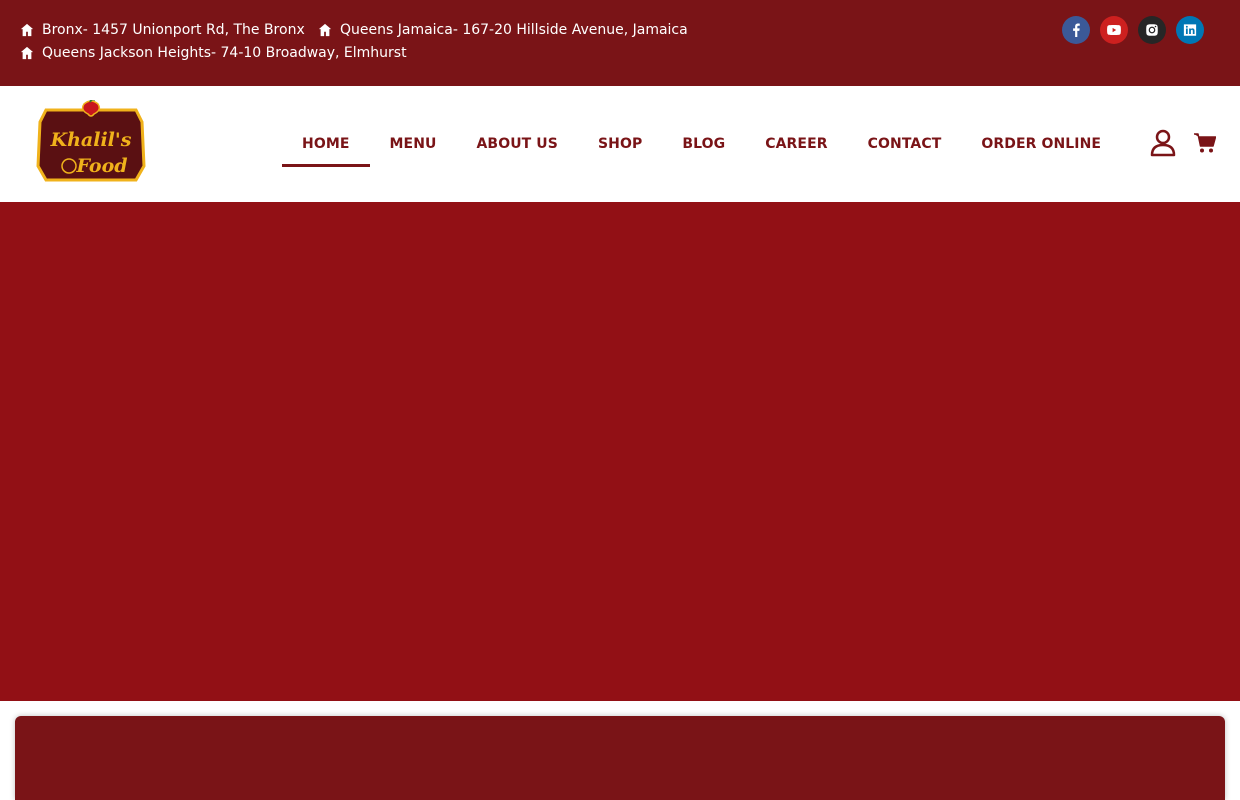  I want to click on instagram-link, so click(1152, 30).